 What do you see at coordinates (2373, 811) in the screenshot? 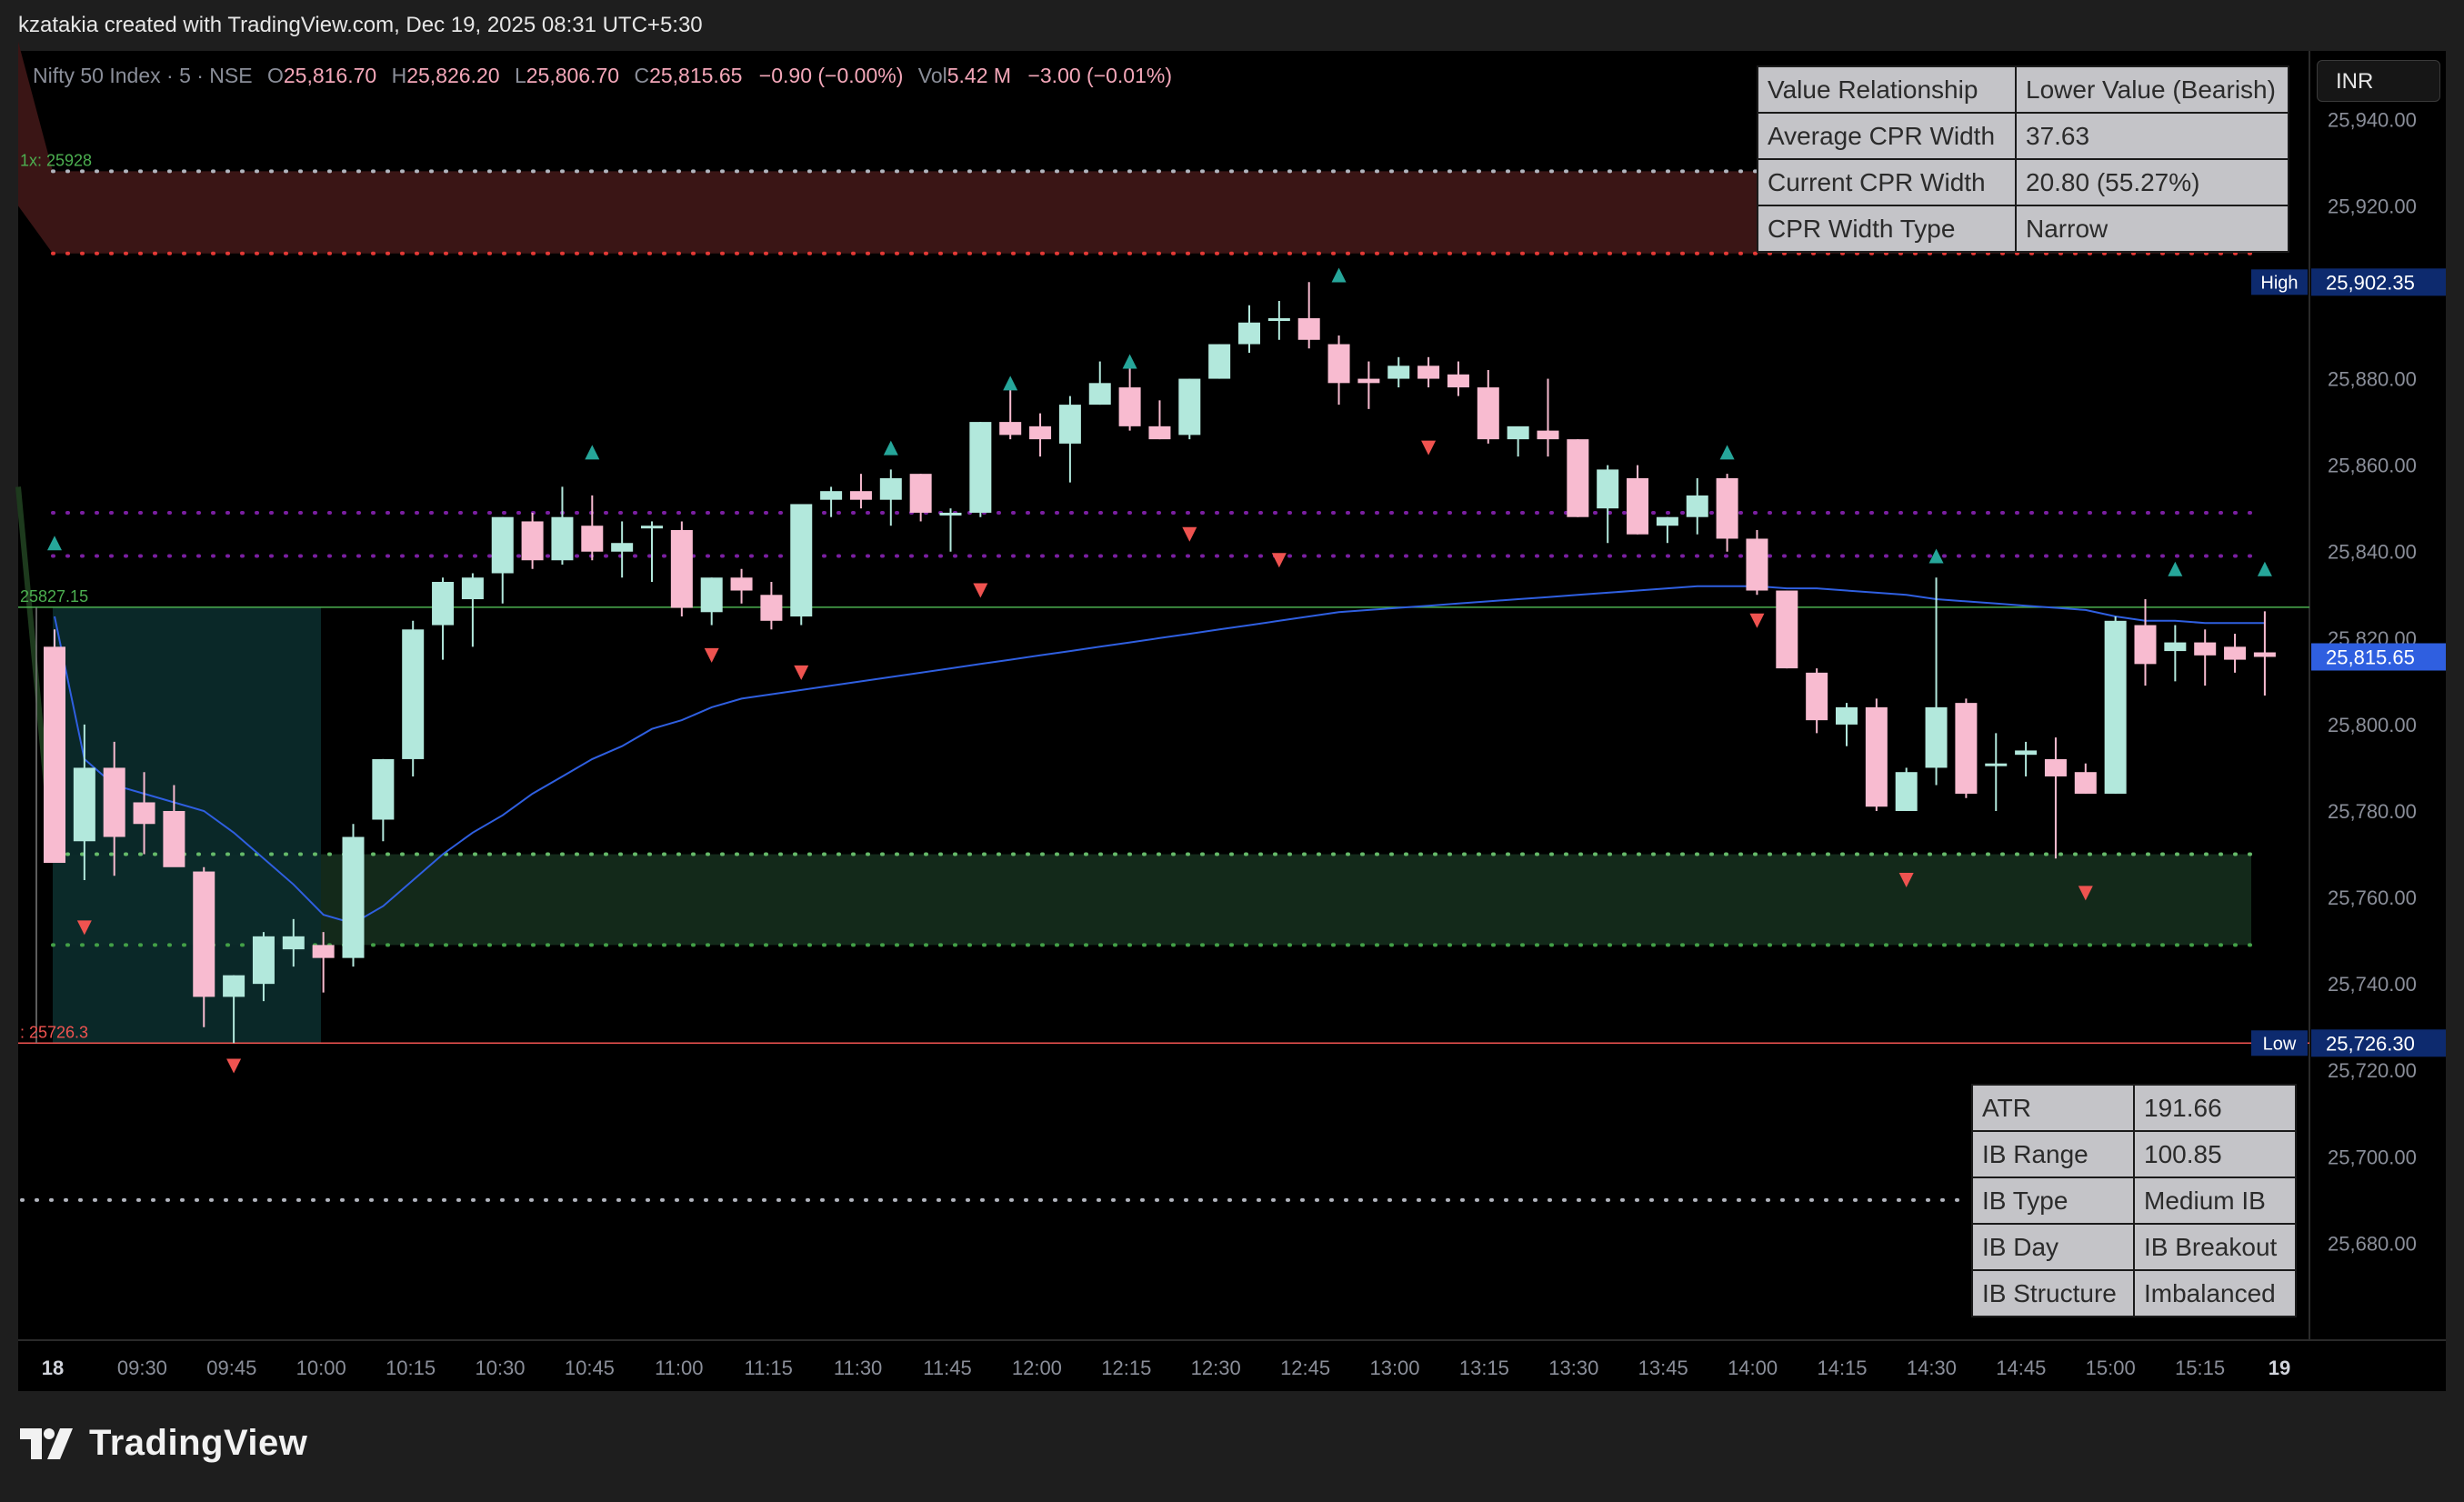
I see `y-tick-label: 25,780.00` at bounding box center [2373, 811].